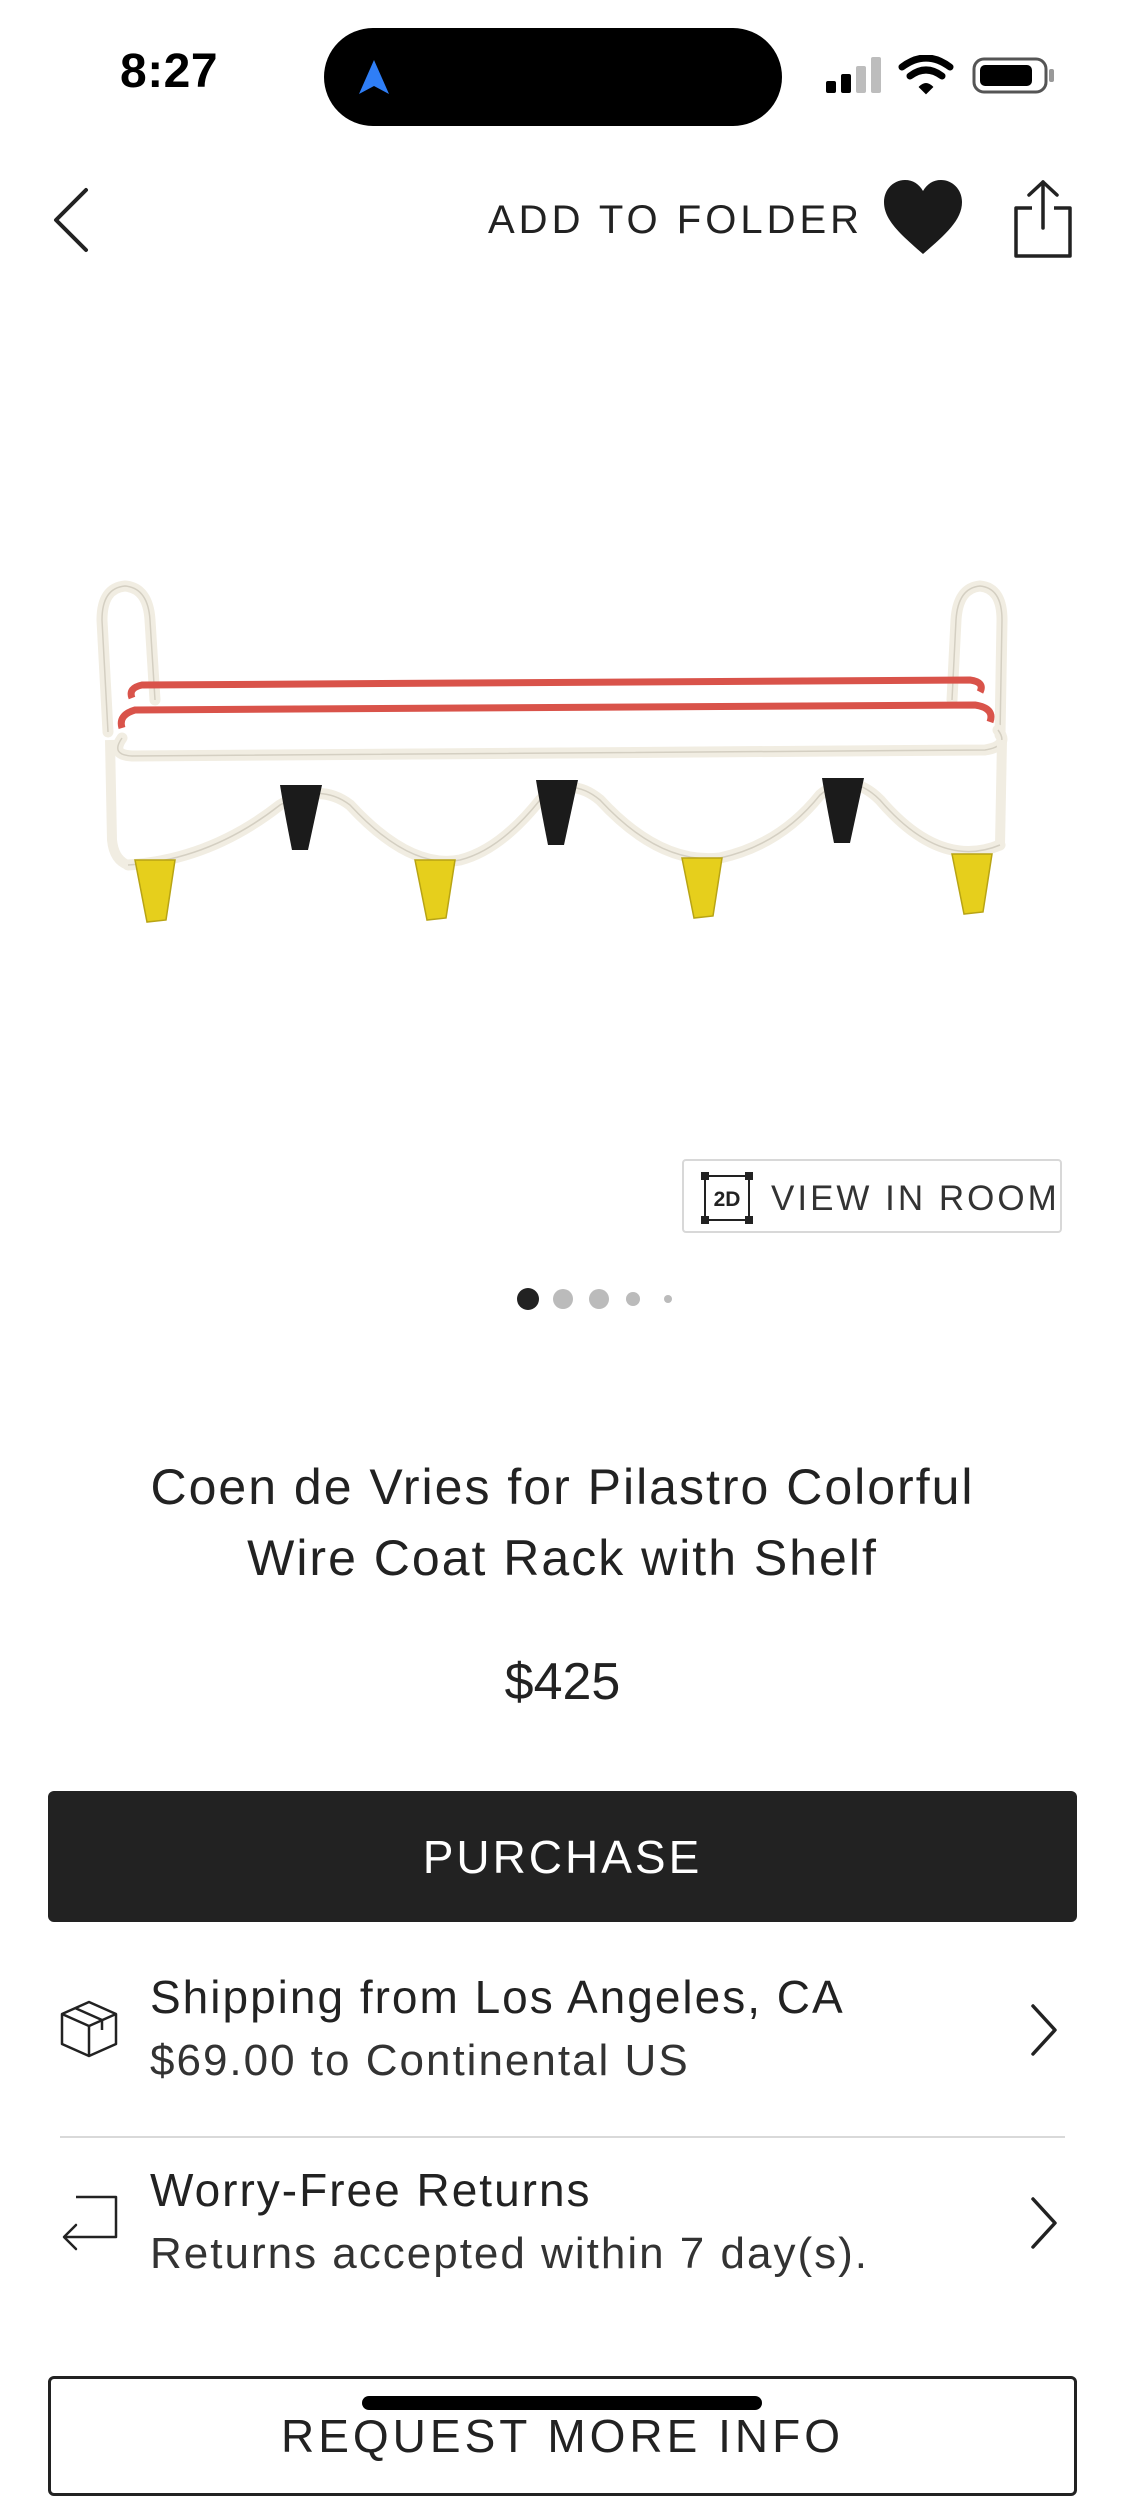 Image resolution: width=1125 pixels, height=2496 pixels. I want to click on battery-icon, so click(1013, 75).